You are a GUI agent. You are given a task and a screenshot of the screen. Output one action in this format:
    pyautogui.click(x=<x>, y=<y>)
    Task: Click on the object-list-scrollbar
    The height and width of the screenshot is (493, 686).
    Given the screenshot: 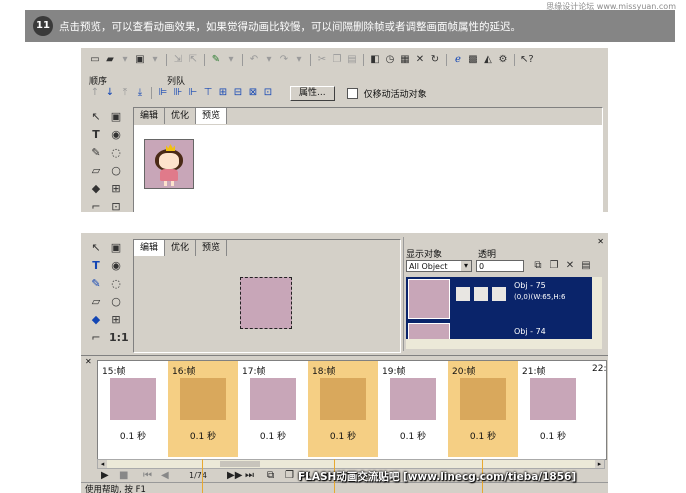 What is the action you would take?
    pyautogui.click(x=597, y=308)
    